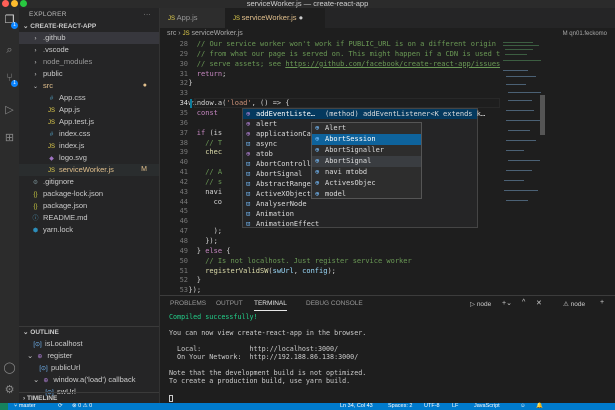 The image size is (615, 410). Describe the element at coordinates (89, 134) in the screenshot. I see `file-tree-item: # index.css` at that location.